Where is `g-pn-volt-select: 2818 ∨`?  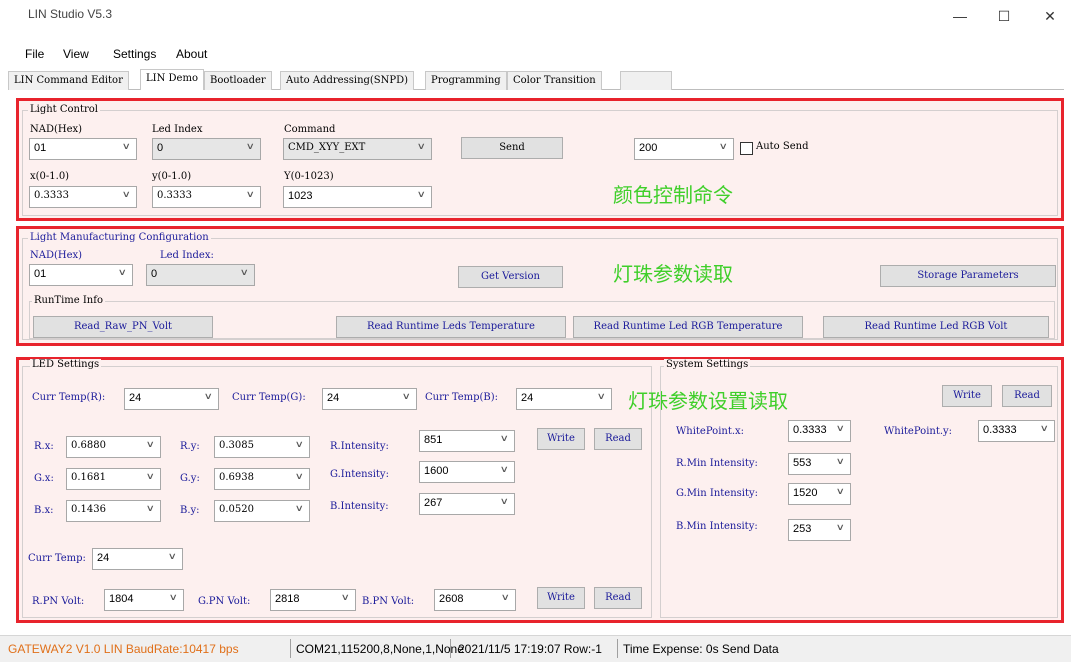
g-pn-volt-select: 2818 ∨ is located at coordinates (313, 600).